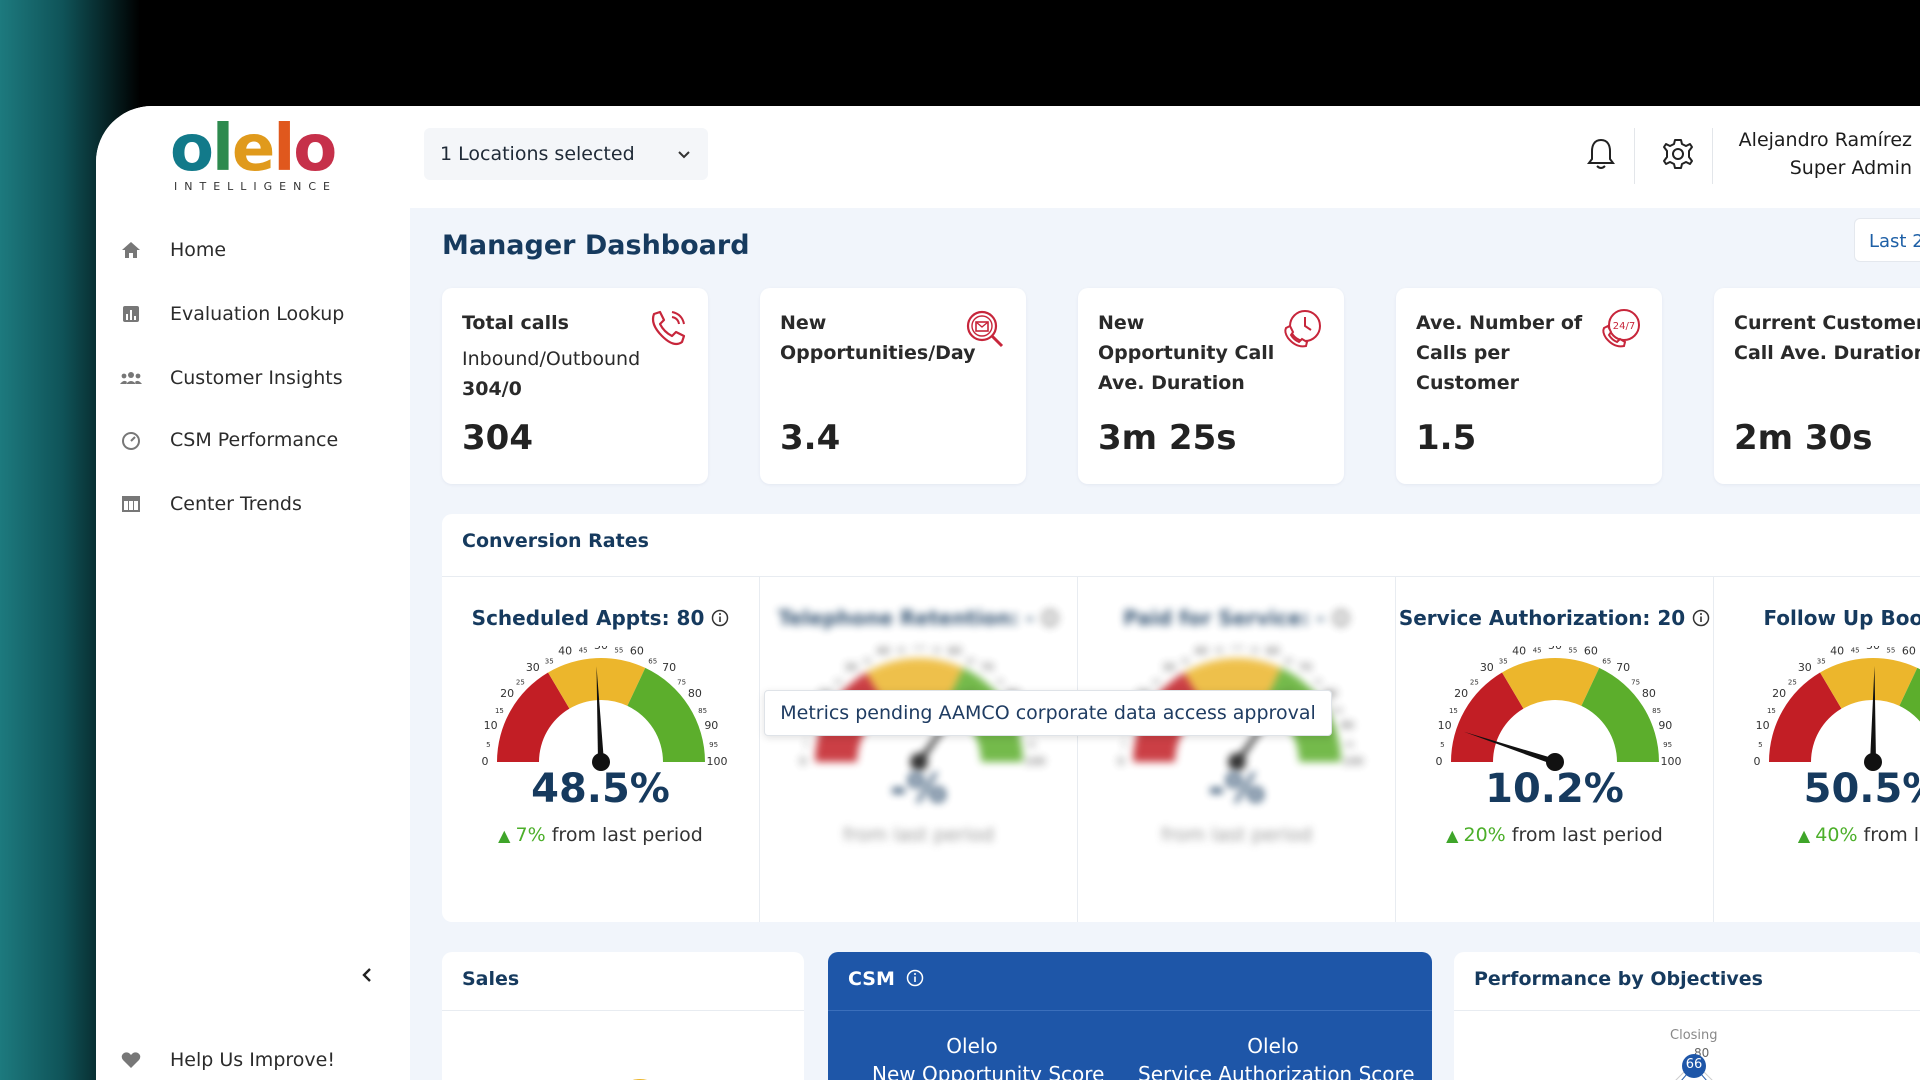 Image resolution: width=1920 pixels, height=1080 pixels. What do you see at coordinates (230, 378) in the screenshot?
I see `sidebar-item-customer-insights: Customer Insights` at bounding box center [230, 378].